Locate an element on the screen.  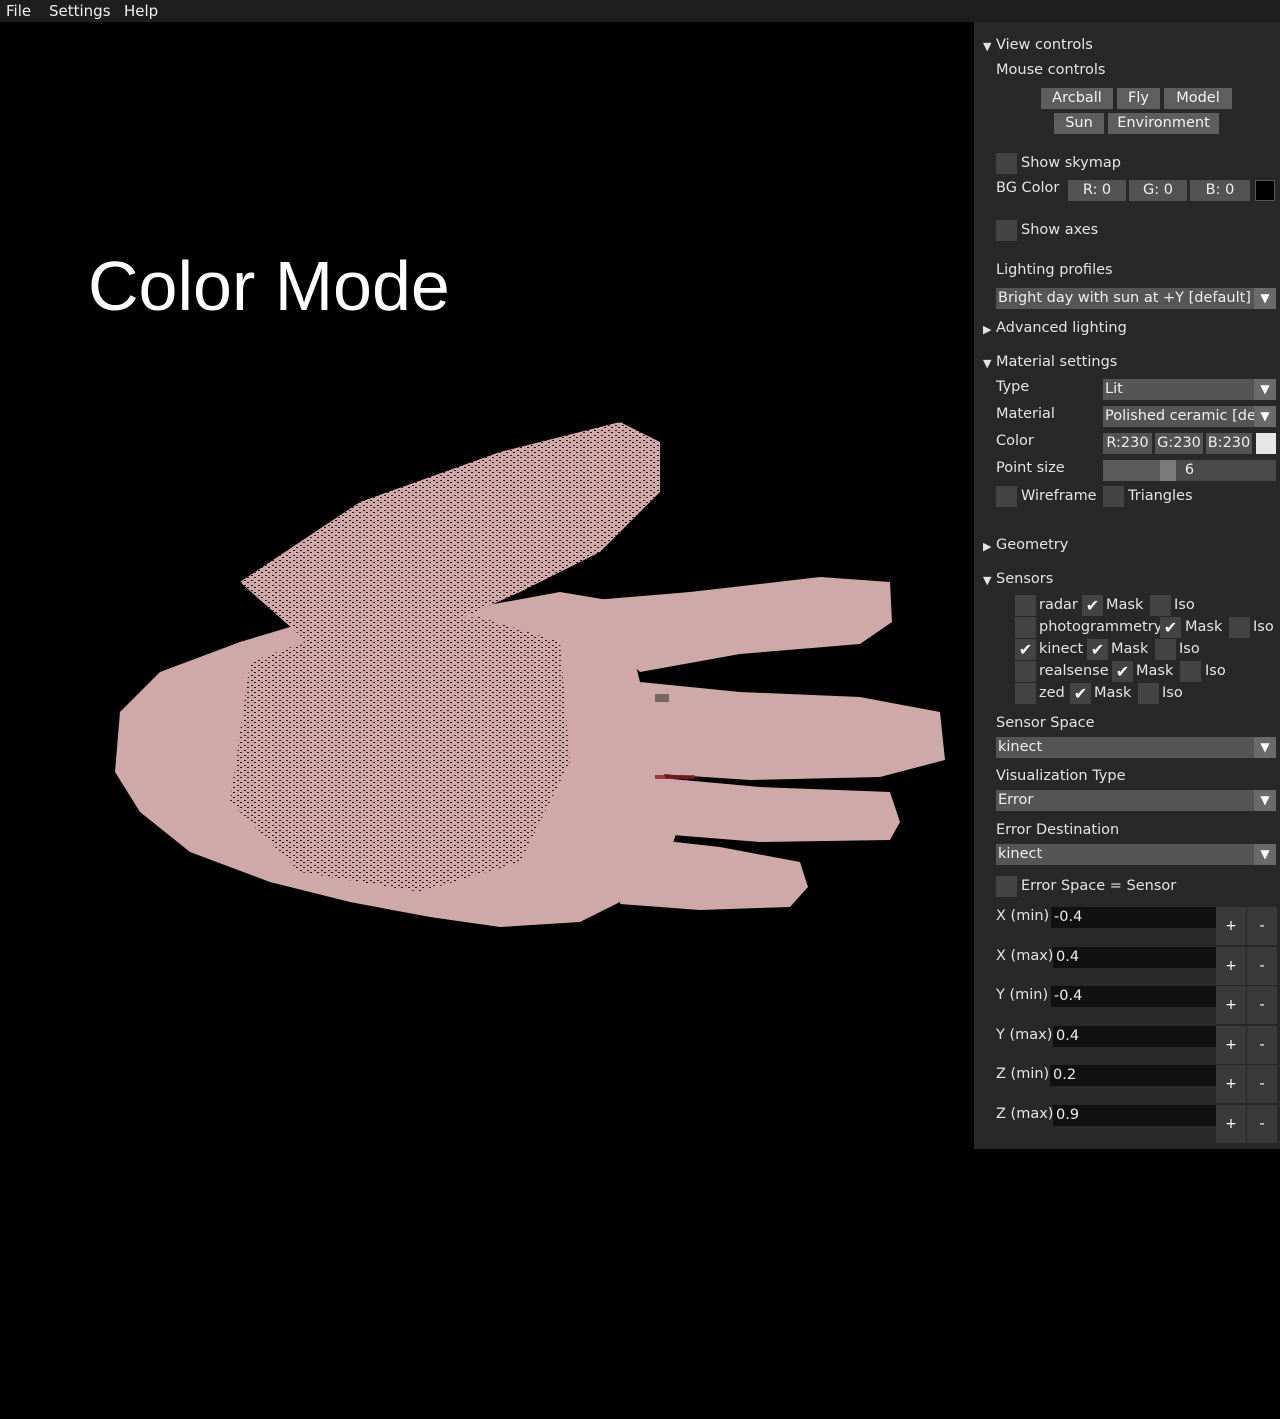
material-dropdown: Polished ceramic [default] ▼ is located at coordinates (1189, 416).